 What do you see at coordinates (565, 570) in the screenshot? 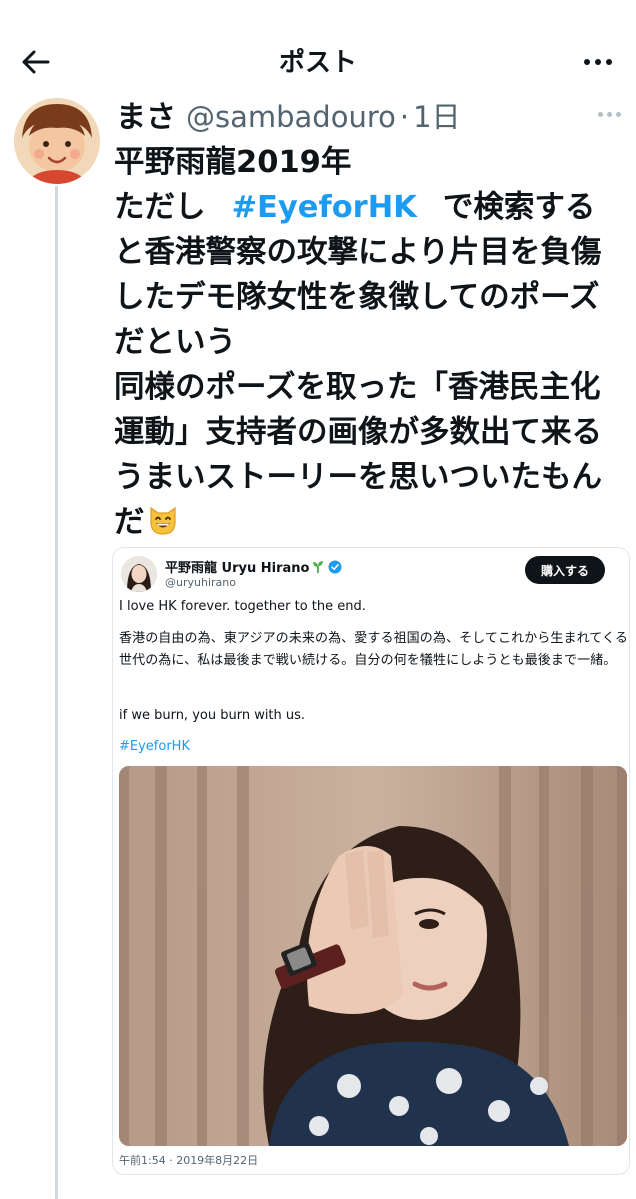
I see `buy-button: 購入する` at bounding box center [565, 570].